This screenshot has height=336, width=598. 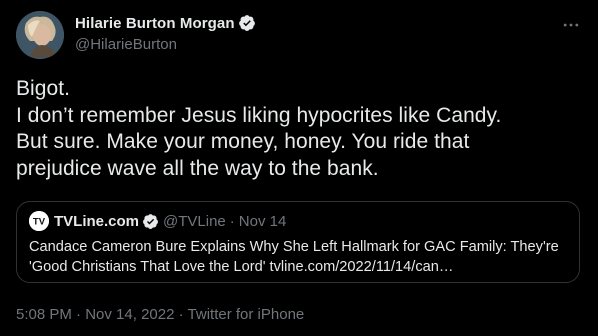 What do you see at coordinates (194, 221) in the screenshot?
I see `quoted-author-handle: @TVLine` at bounding box center [194, 221].